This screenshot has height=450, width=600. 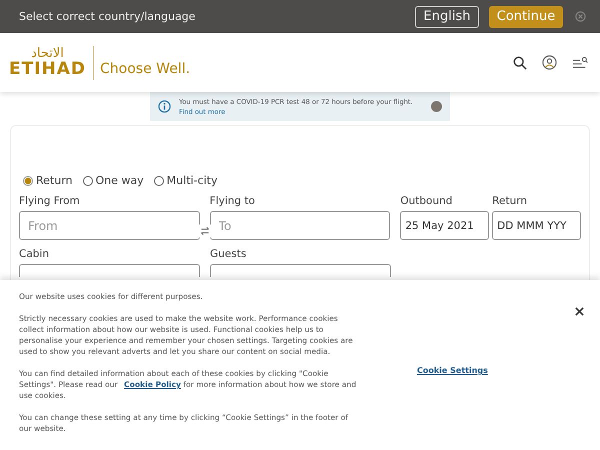 I want to click on country-prompt: Select correct country/language, so click(x=107, y=16).